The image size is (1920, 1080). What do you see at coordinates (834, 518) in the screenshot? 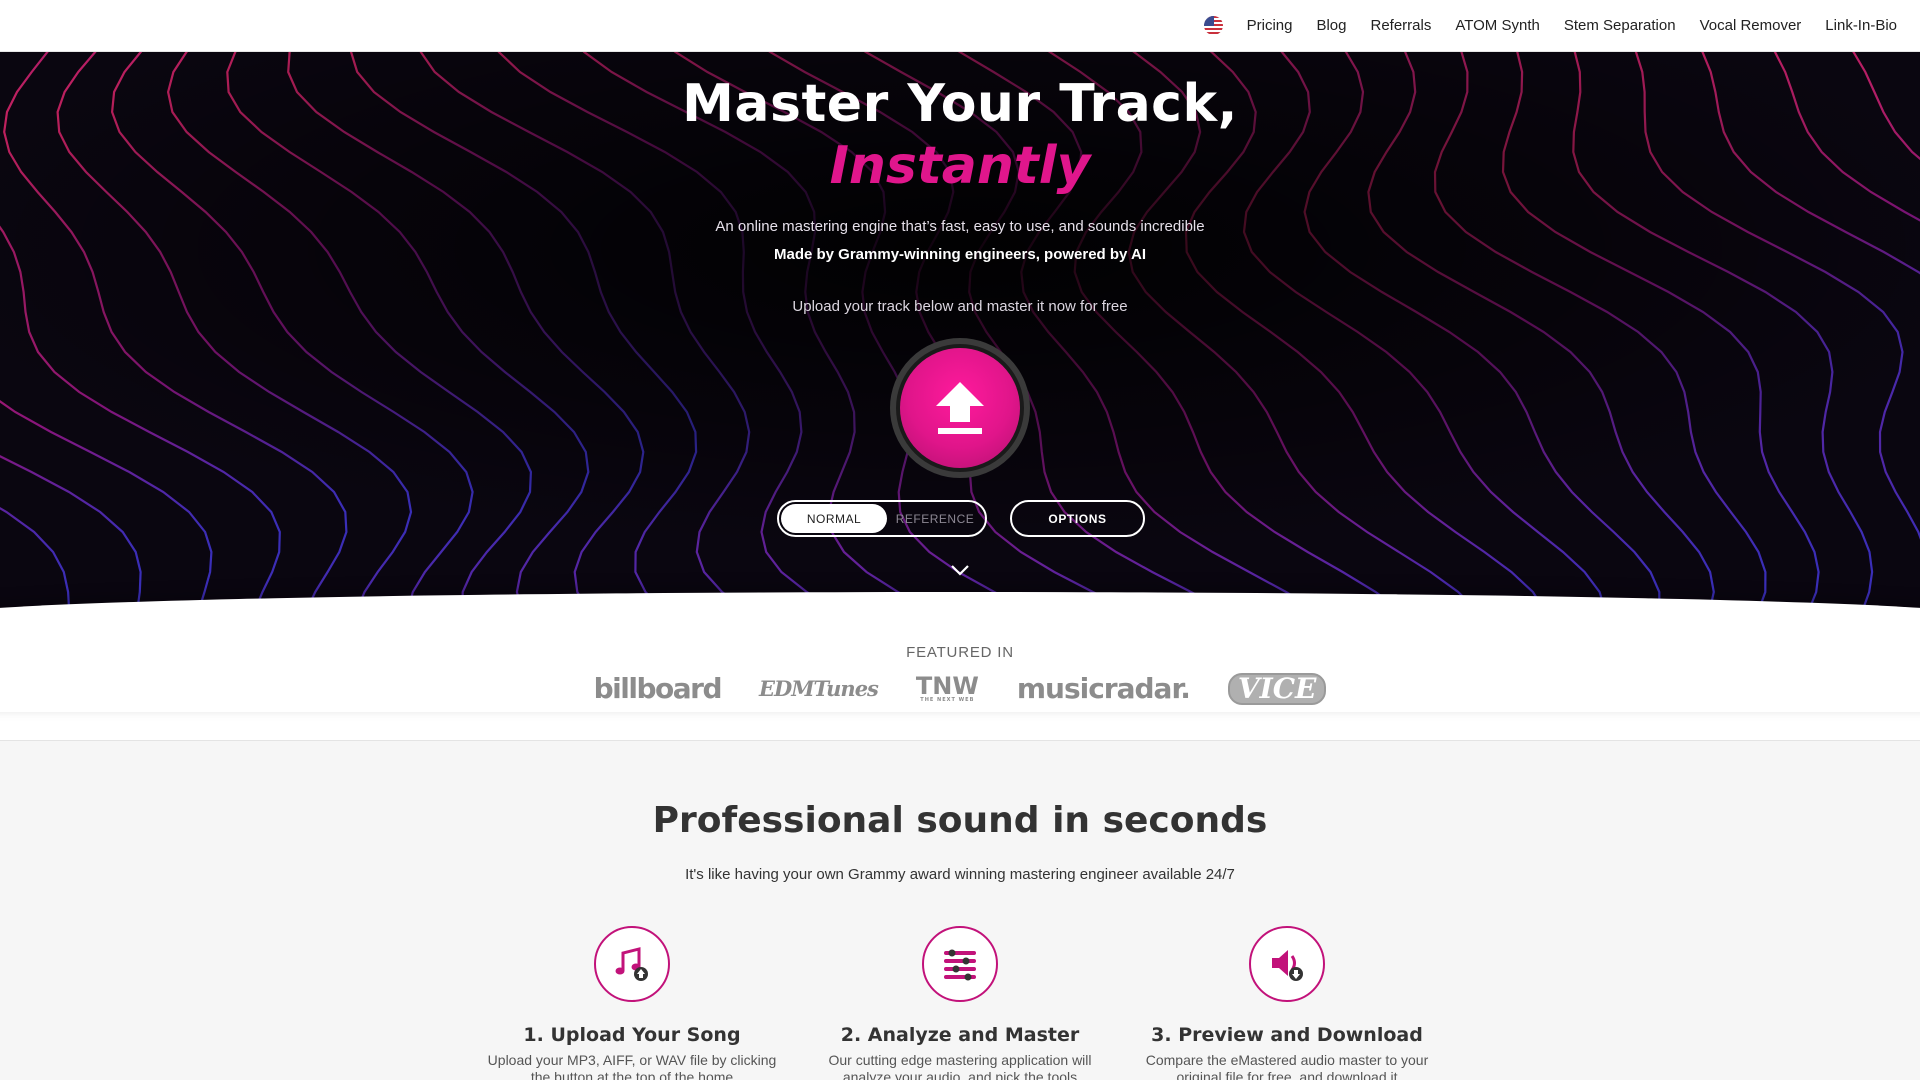
I see `mode-normal-option: NORMAL` at bounding box center [834, 518].